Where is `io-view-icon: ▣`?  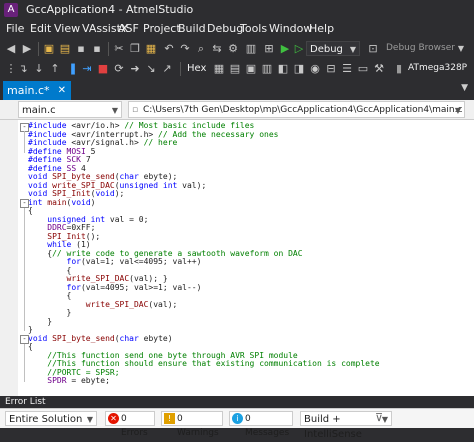
io-view-icon: ▣ is located at coordinates (251, 69).